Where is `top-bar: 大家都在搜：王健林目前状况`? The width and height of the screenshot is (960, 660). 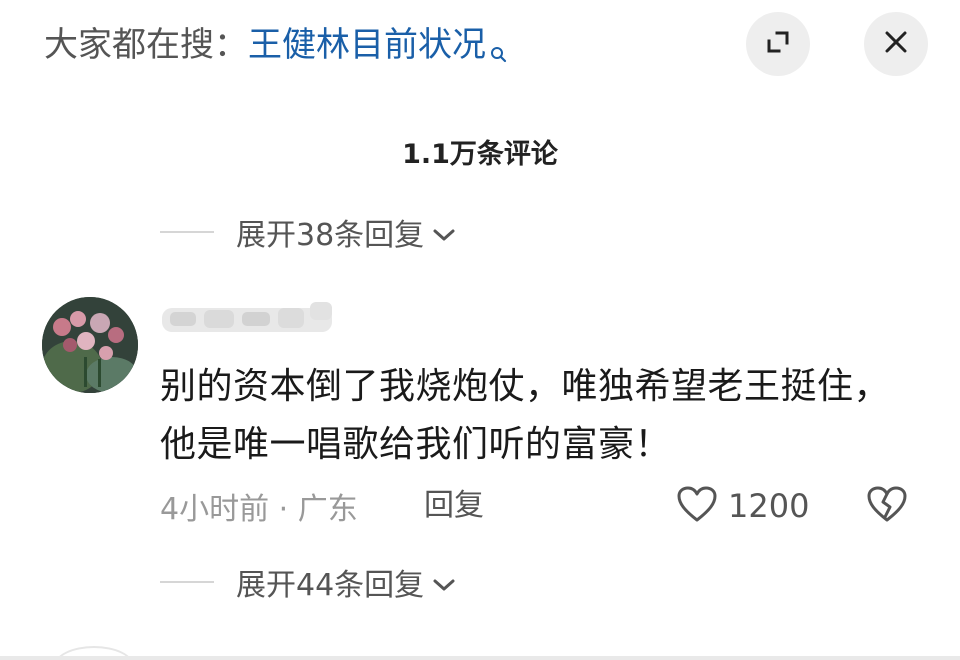 top-bar: 大家都在搜：王健林目前状况 is located at coordinates (480, 46).